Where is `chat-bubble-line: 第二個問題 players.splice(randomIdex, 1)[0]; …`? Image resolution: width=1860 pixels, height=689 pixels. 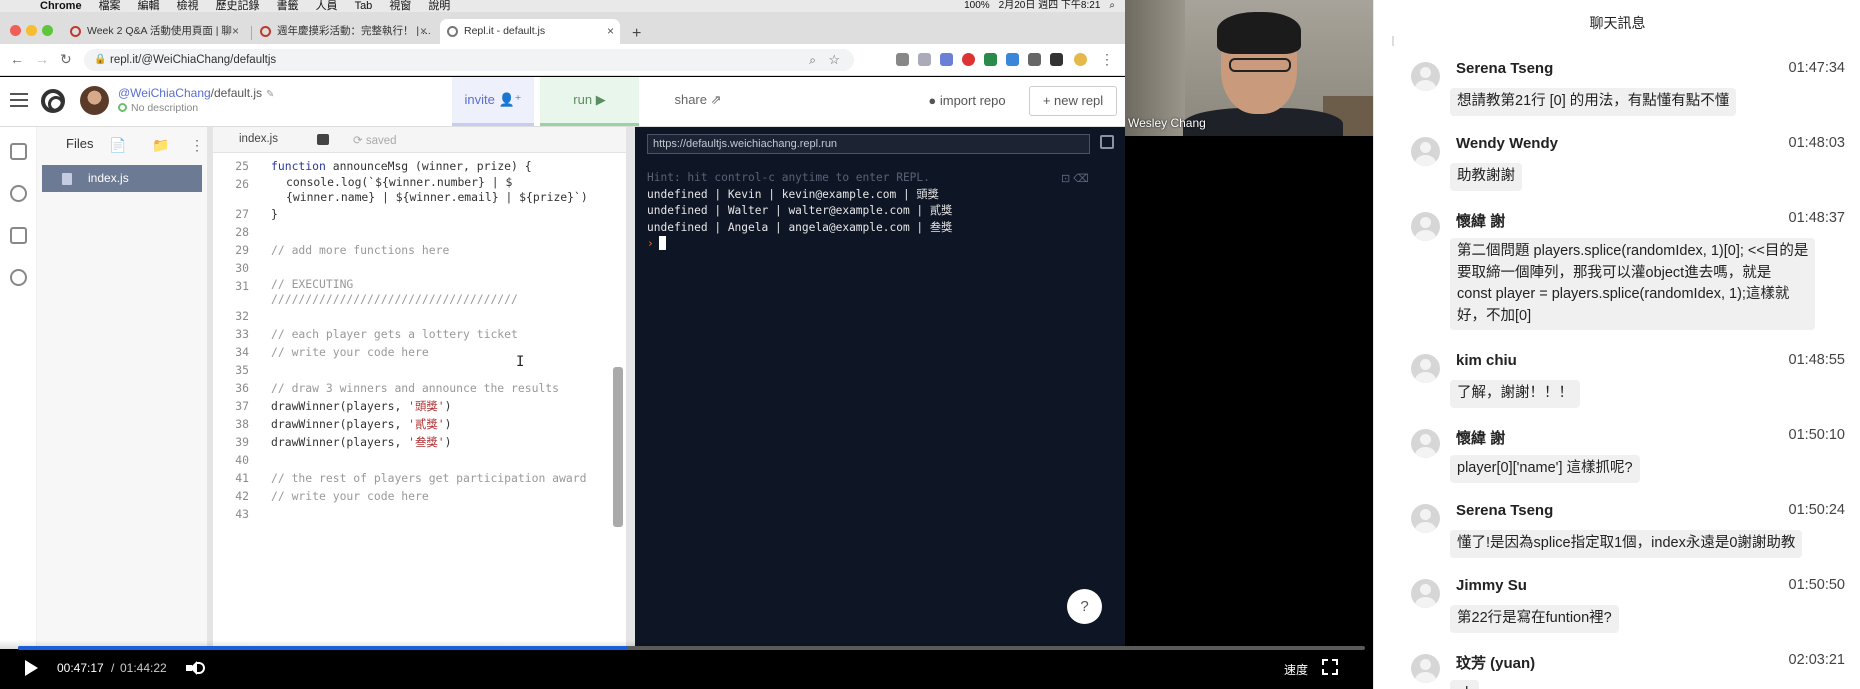
chat-bubble-line: 第二個問題 players.splice(randomIdex, 1)[0]; … is located at coordinates (1633, 251).